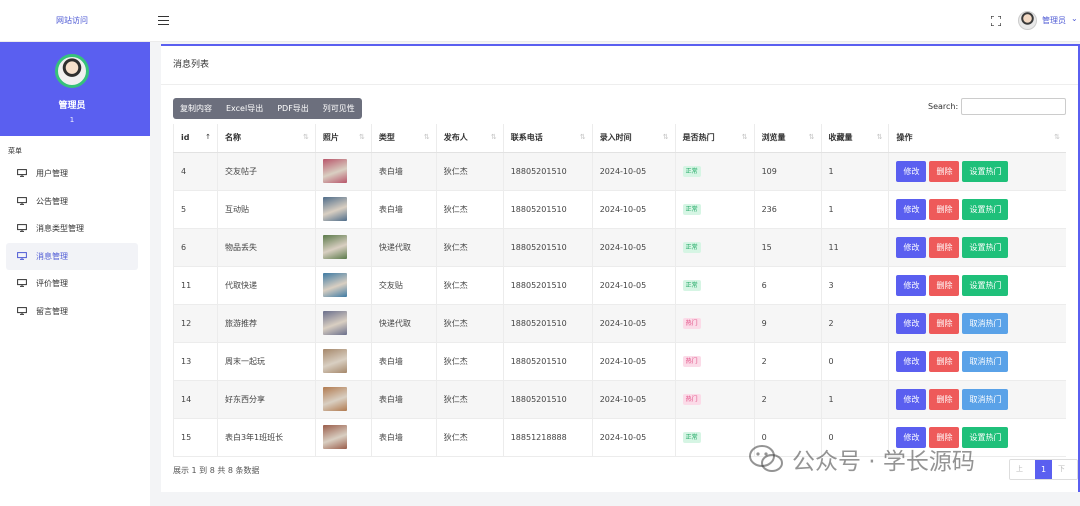 Image resolution: width=1080 pixels, height=506 pixels. I want to click on search-input, so click(1013, 106).